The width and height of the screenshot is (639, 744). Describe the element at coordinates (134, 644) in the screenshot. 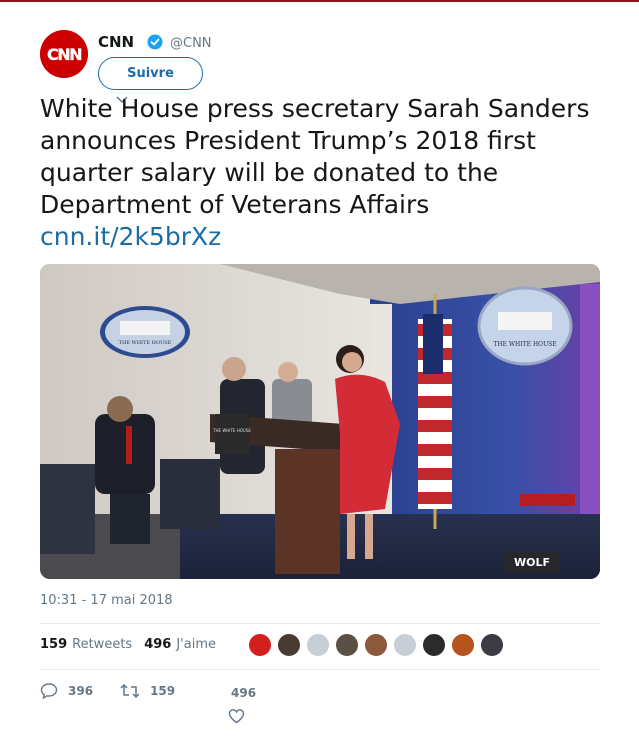

I see `tweet-stats: 159 Retweets 496 J'aime` at that location.